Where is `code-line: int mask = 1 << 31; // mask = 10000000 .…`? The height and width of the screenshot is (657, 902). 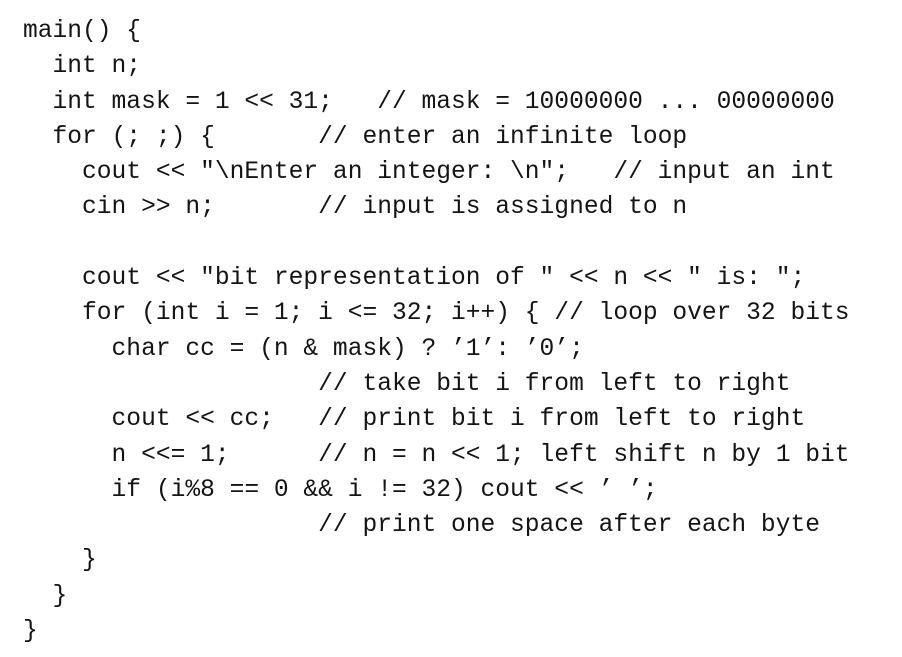 code-line: int mask = 1 << 31; // mask = 10000000 .… is located at coordinates (429, 102).